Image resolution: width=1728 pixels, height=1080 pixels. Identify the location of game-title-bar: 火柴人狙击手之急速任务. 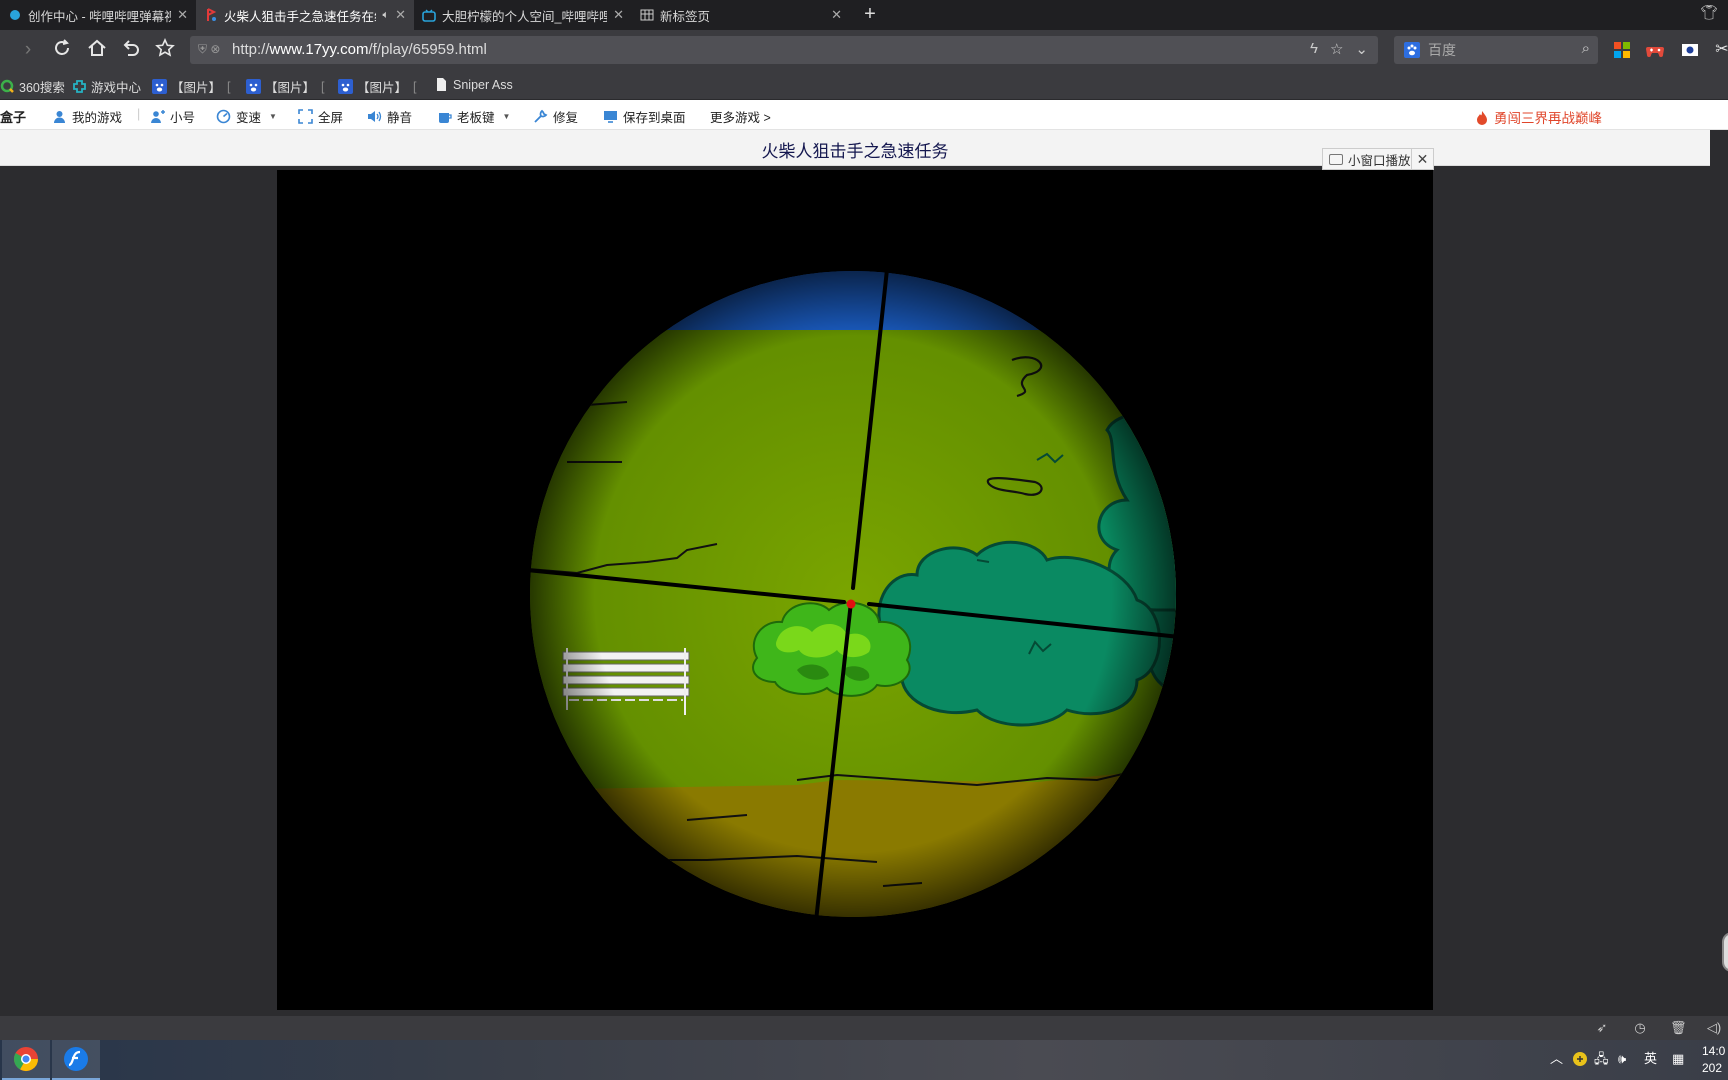
(864, 148).